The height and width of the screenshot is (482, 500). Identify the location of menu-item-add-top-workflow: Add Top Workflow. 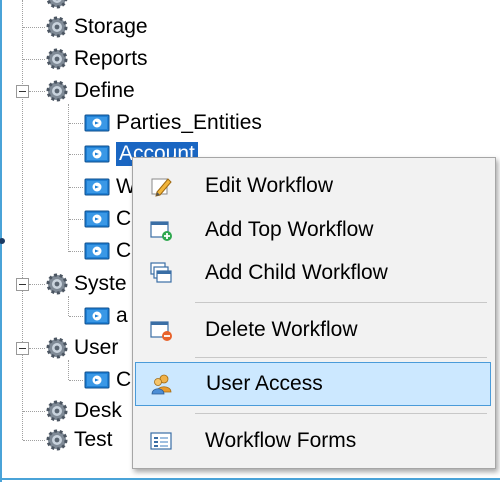
(313, 230).